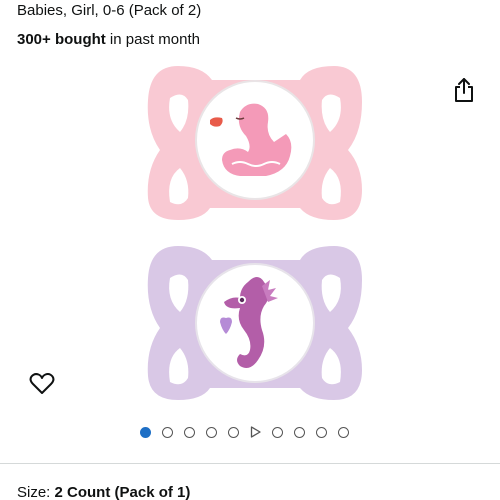 The width and height of the screenshot is (500, 500). Describe the element at coordinates (36, 492) in the screenshot. I see `size-label: Size:` at that location.